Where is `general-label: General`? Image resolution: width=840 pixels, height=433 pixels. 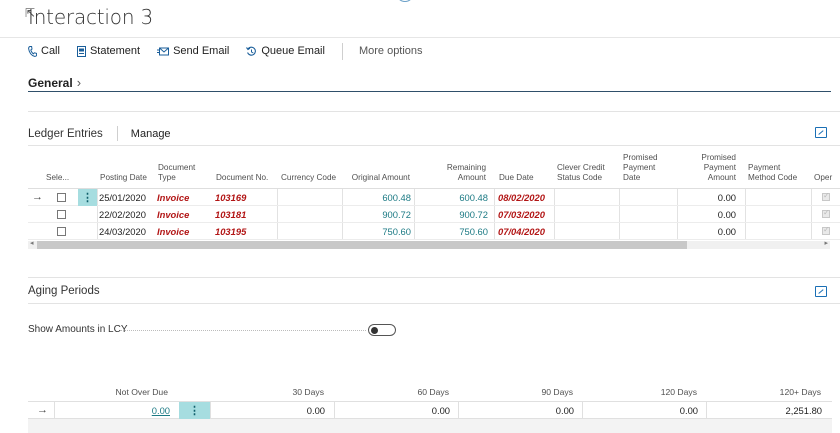 general-label: General is located at coordinates (50, 82).